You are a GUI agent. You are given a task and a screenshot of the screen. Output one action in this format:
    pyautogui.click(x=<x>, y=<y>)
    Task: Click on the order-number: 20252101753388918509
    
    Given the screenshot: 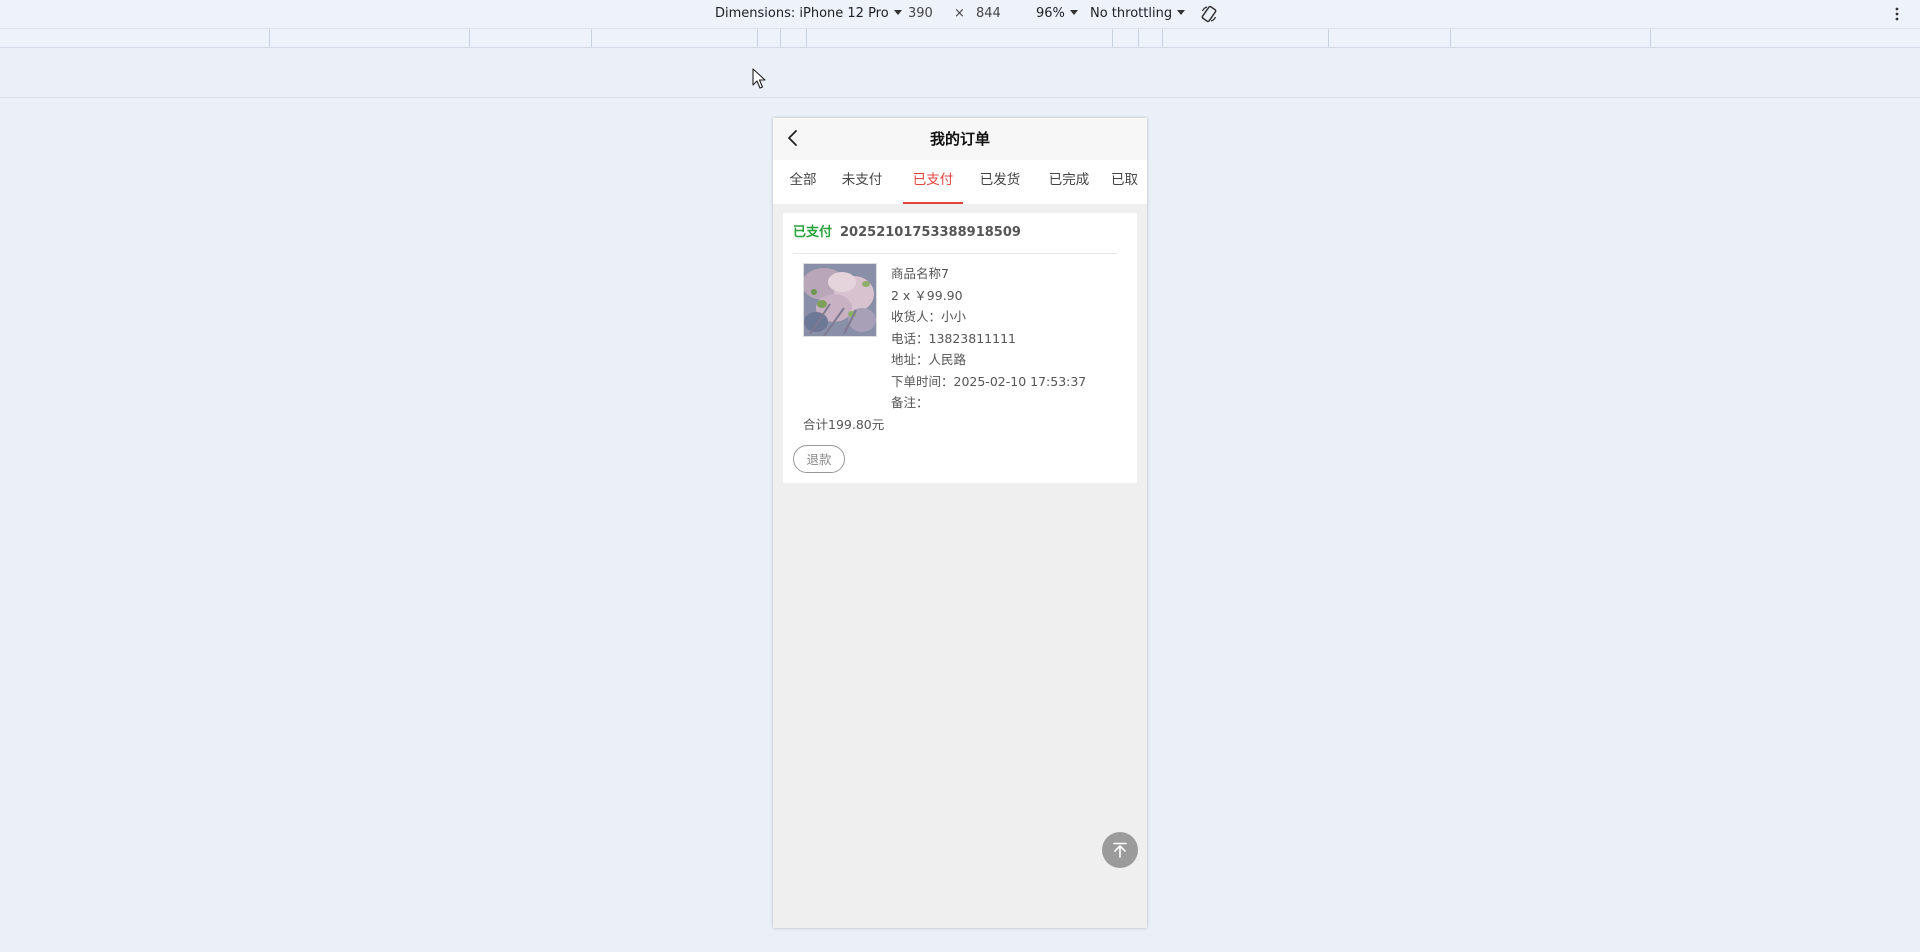 What is the action you would take?
    pyautogui.click(x=930, y=232)
    